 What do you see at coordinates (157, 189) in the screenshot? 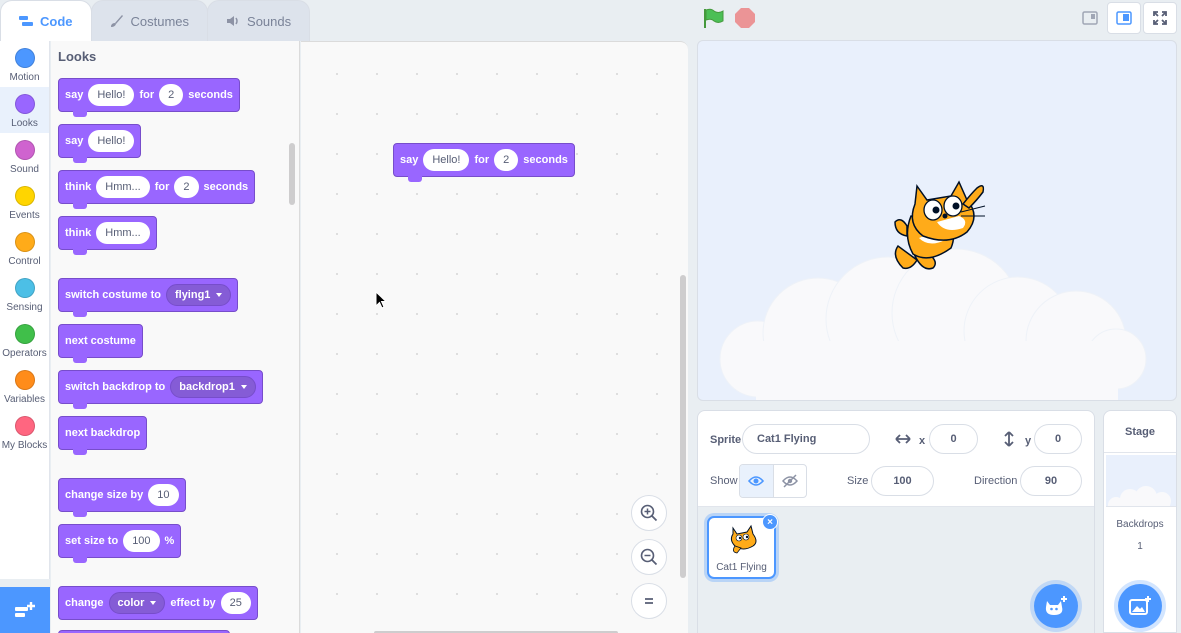
I see `think-for-secs-block: think Hmm... for 2 seconds` at bounding box center [157, 189].